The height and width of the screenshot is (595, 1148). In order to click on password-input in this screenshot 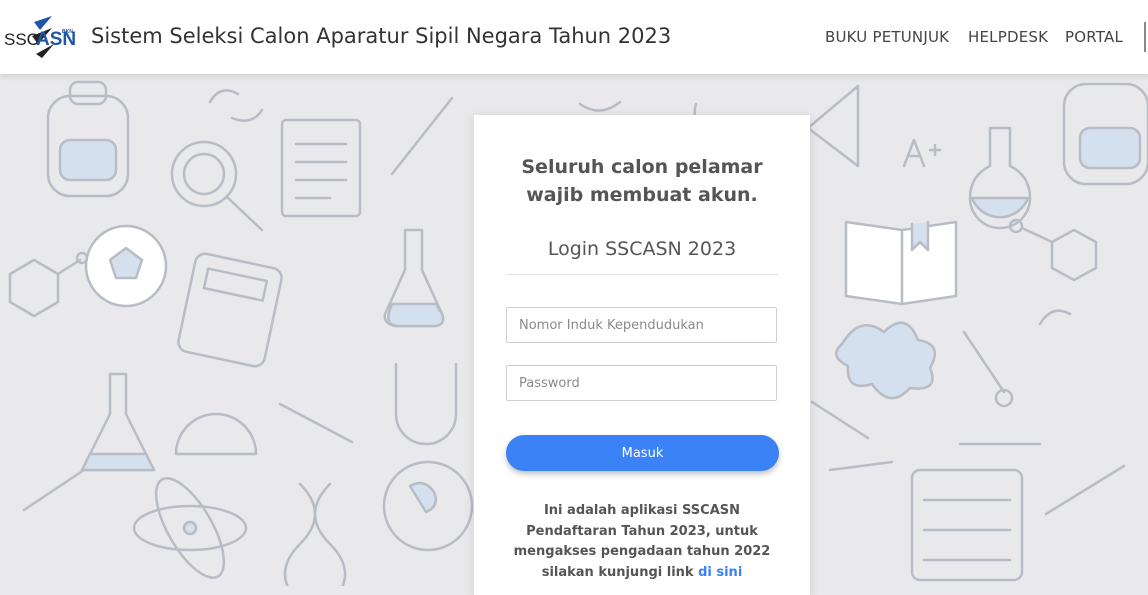, I will do `click(641, 383)`.